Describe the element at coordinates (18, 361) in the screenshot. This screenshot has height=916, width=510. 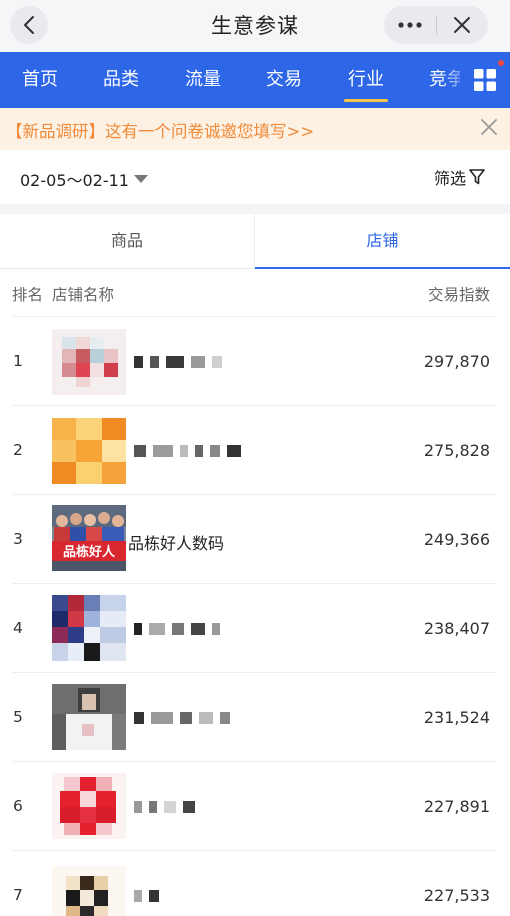
I see `rank-number: 1` at that location.